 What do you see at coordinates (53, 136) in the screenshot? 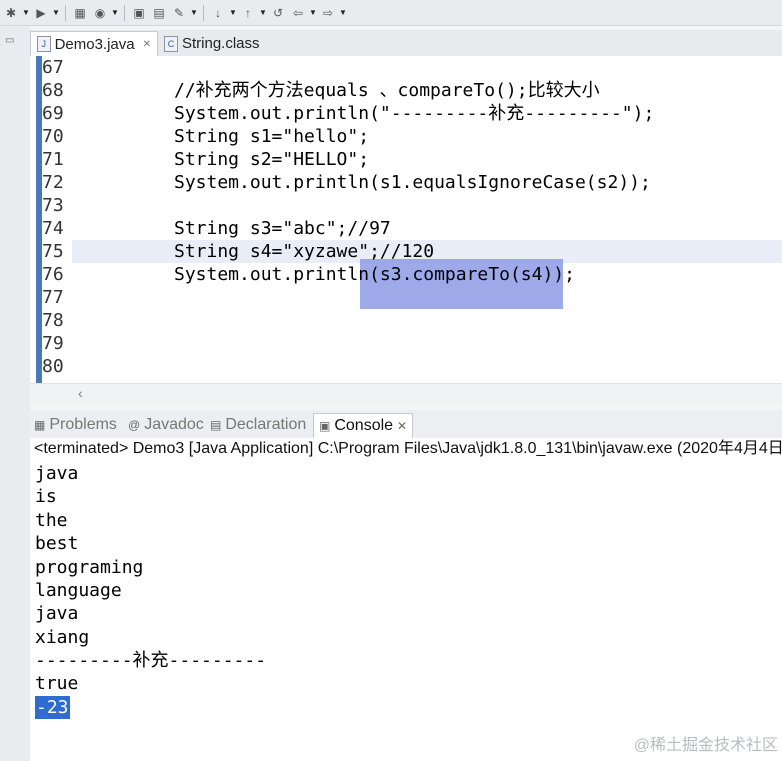
I see `line-number: 70` at bounding box center [53, 136].